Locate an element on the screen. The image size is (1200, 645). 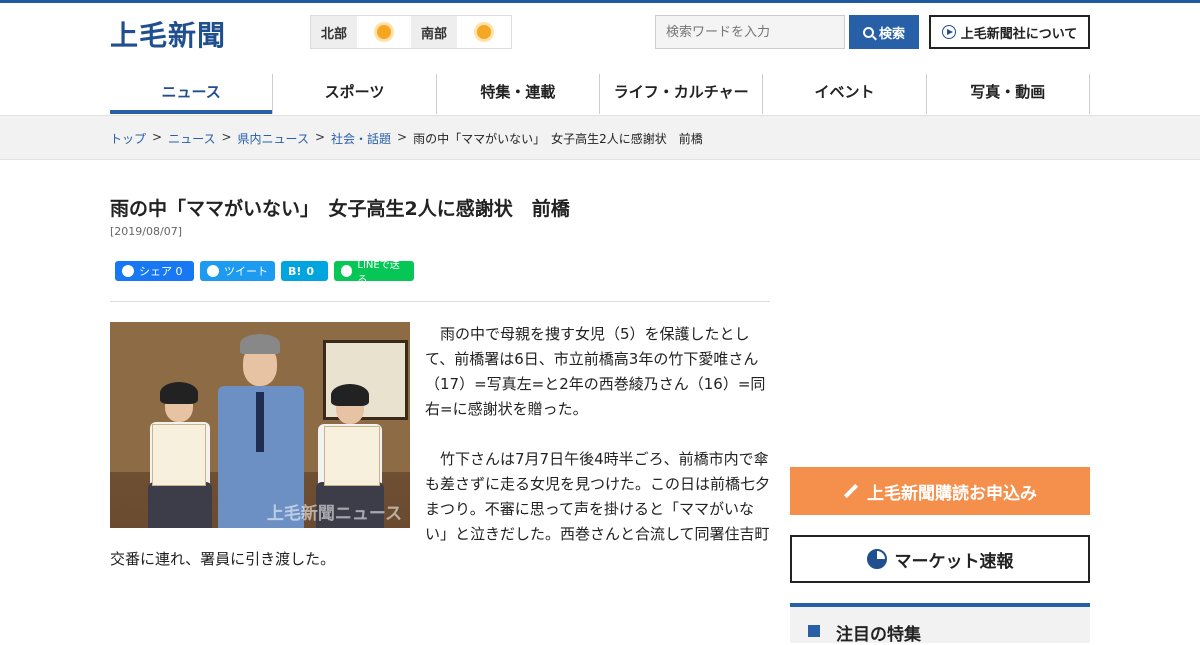
play-circle-icon is located at coordinates (948, 32).